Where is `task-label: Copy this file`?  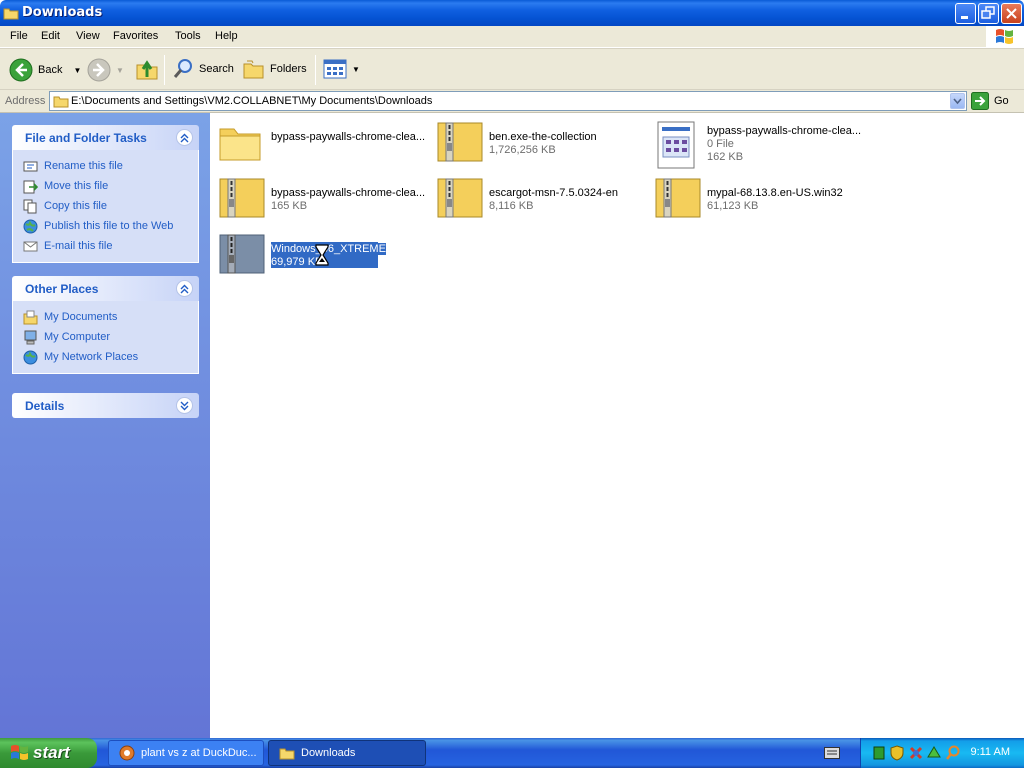 task-label: Copy this file is located at coordinates (75, 206).